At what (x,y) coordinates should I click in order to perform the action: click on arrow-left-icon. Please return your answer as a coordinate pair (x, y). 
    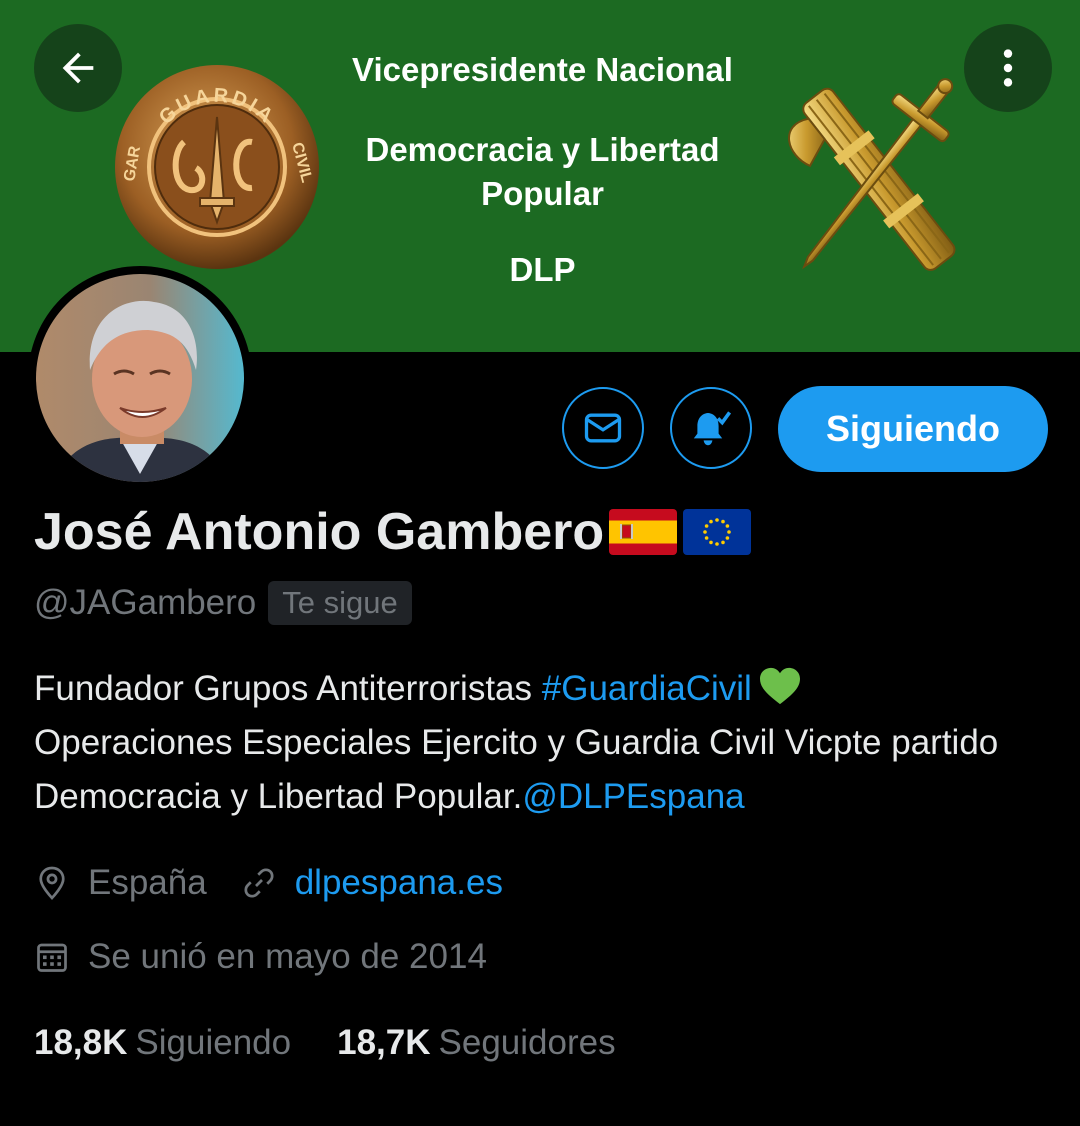
    Looking at the image, I should click on (78, 68).